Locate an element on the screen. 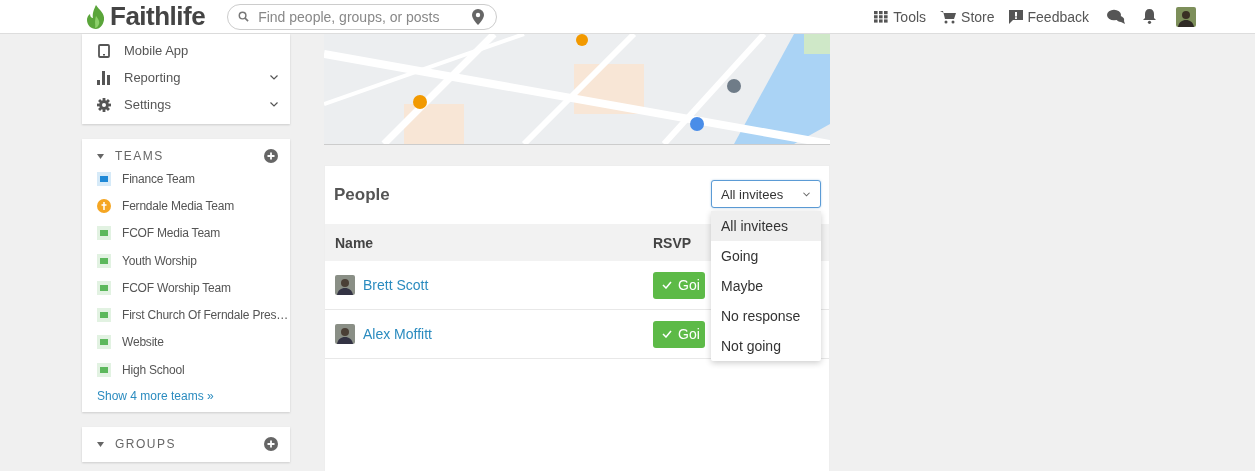 This screenshot has width=1255, height=471. location-pin-icon is located at coordinates (478, 16).